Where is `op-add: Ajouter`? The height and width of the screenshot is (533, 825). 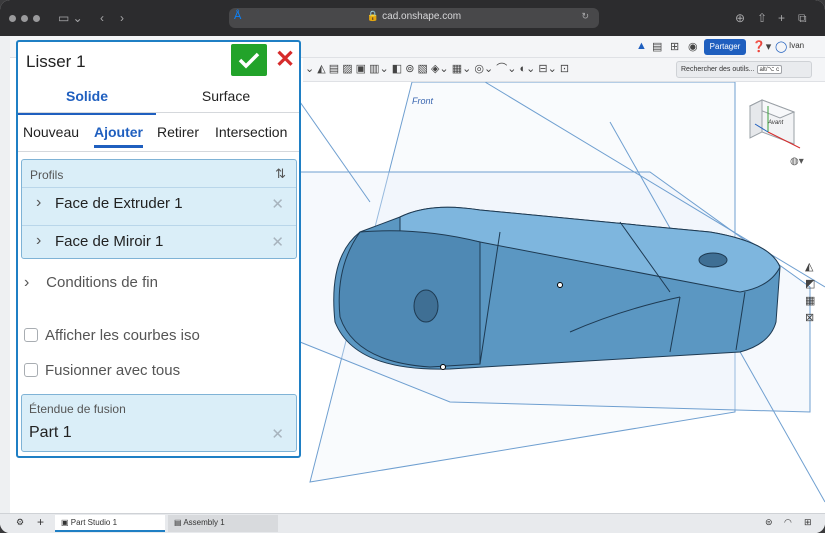
op-add: Ajouter is located at coordinates (118, 136).